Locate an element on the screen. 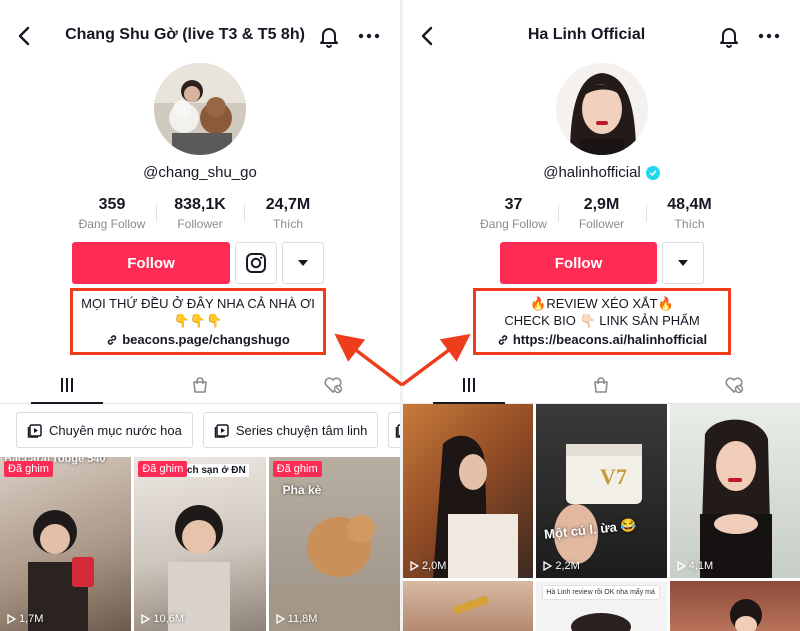 The height and width of the screenshot is (631, 800). video-thumbnail: ách sạn ở ĐN Đã ghim 10,6M is located at coordinates (200, 544).